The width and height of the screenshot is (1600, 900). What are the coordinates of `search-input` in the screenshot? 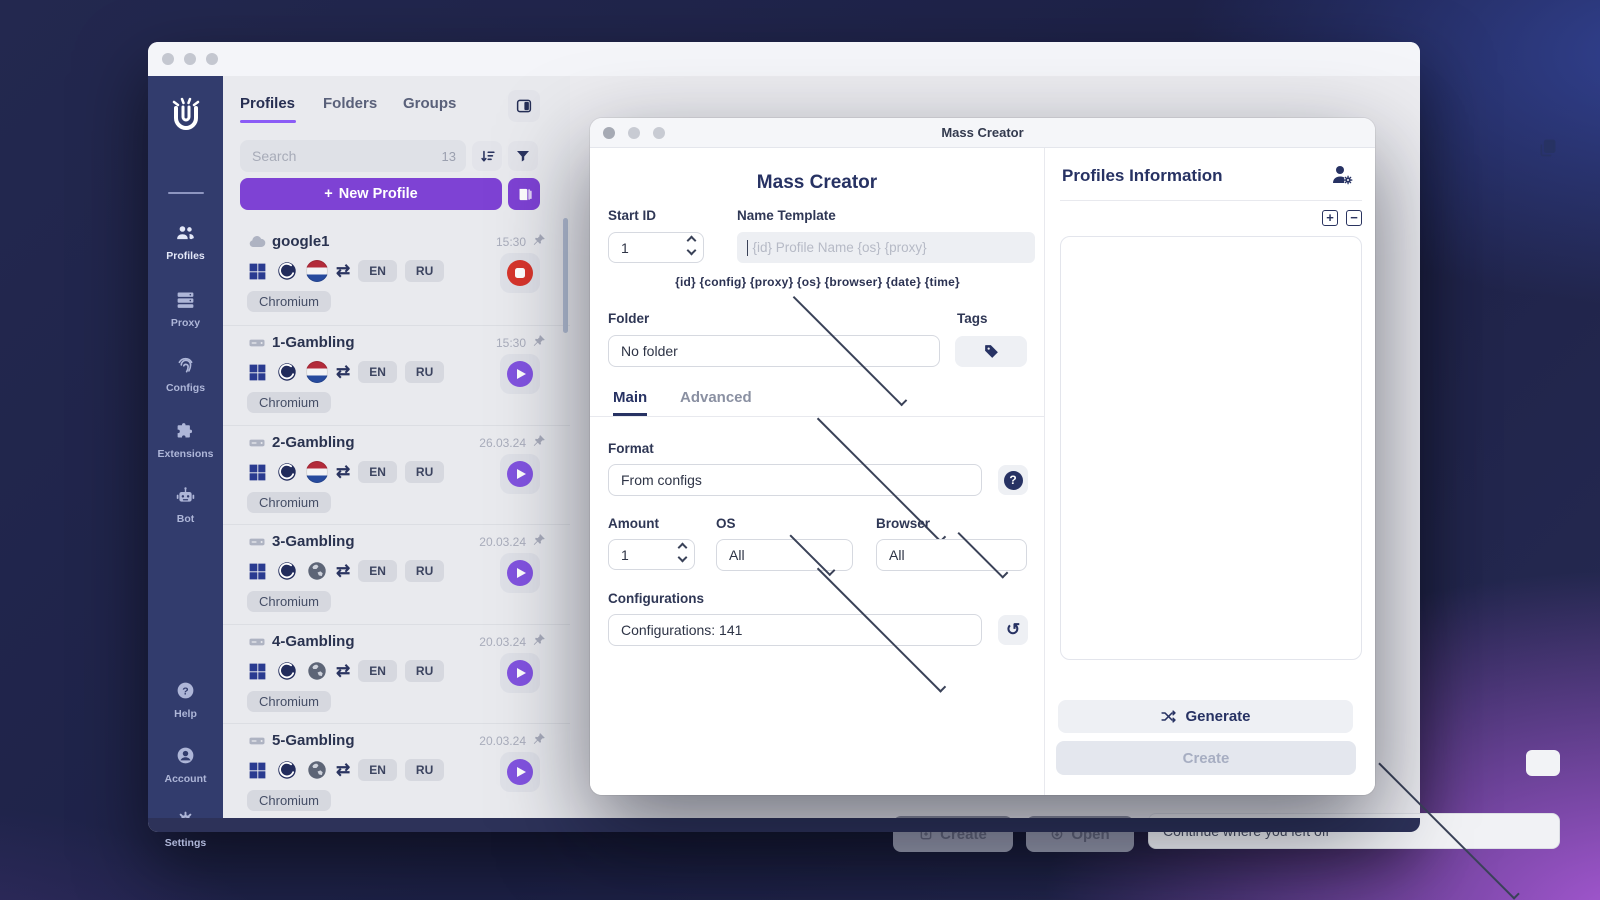 It's located at (346, 156).